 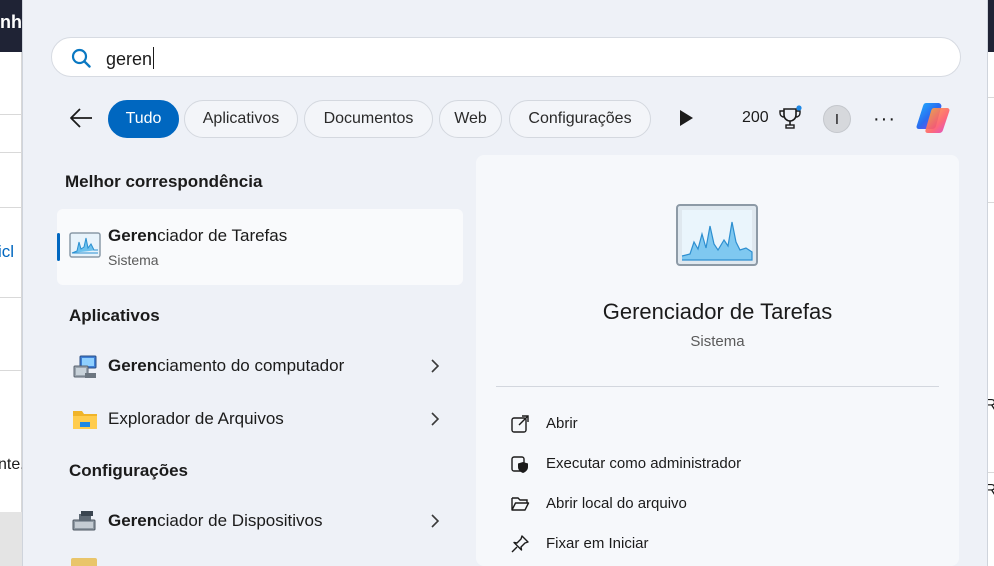 What do you see at coordinates (520, 544) in the screenshot?
I see `pin-icon` at bounding box center [520, 544].